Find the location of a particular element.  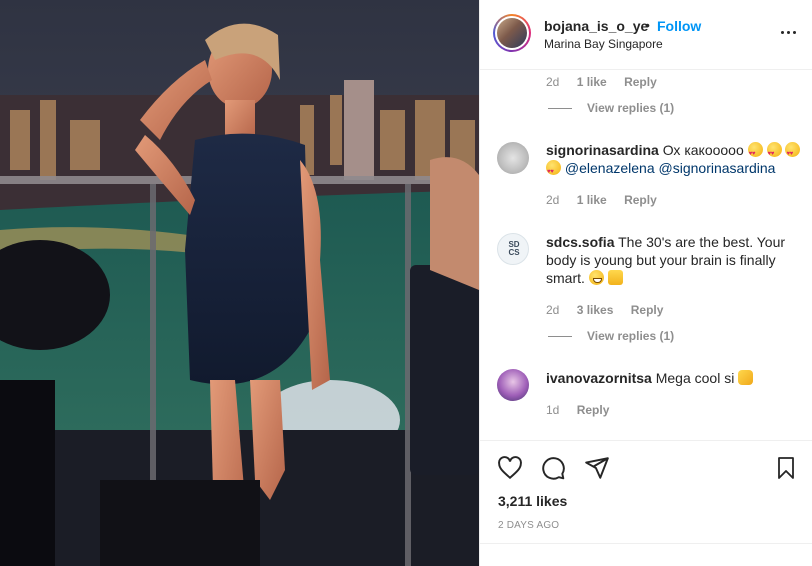

likes-count: 3,211 likes is located at coordinates (532, 501).